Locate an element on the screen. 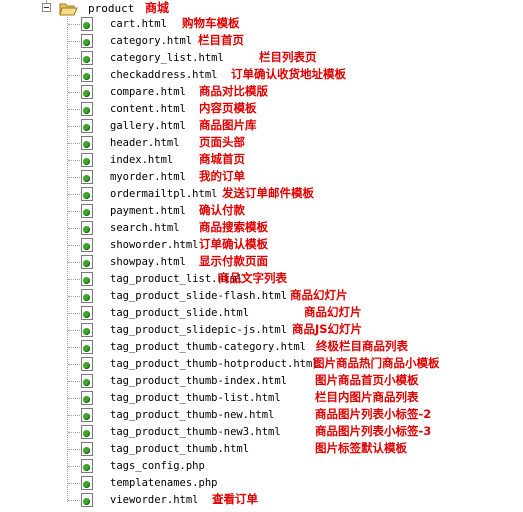 Image resolution: width=523 pixels, height=512 pixels. file-name: gallery.html is located at coordinates (148, 126).